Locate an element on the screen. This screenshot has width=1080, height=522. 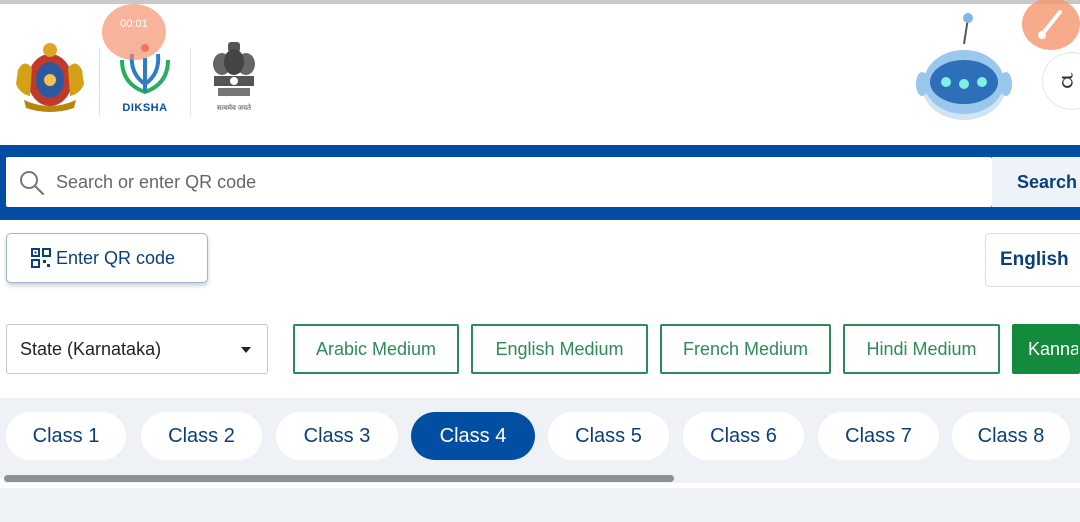
kannada-language-button: ರ is located at coordinates (1061, 81).